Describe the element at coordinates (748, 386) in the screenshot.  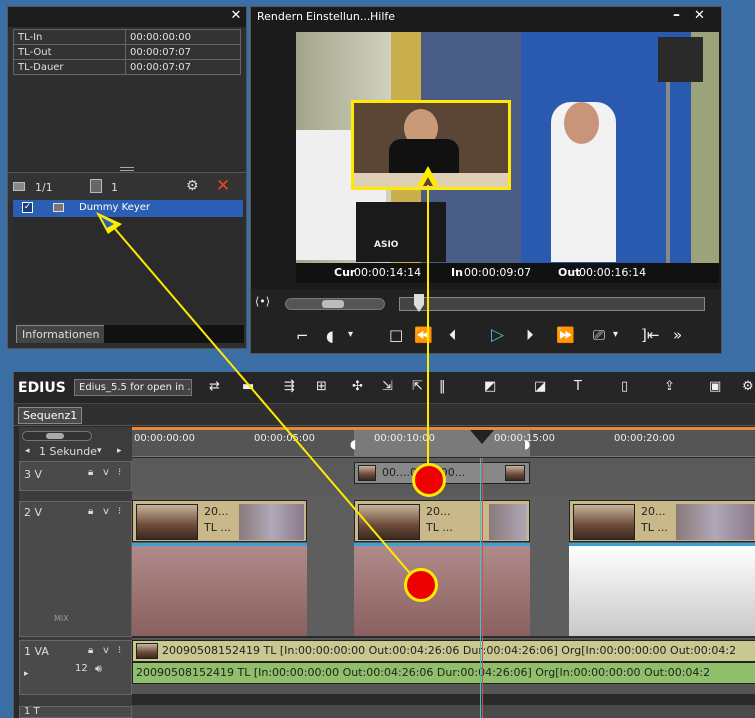
I see `toolbar-settings-icon: ⚙` at that location.